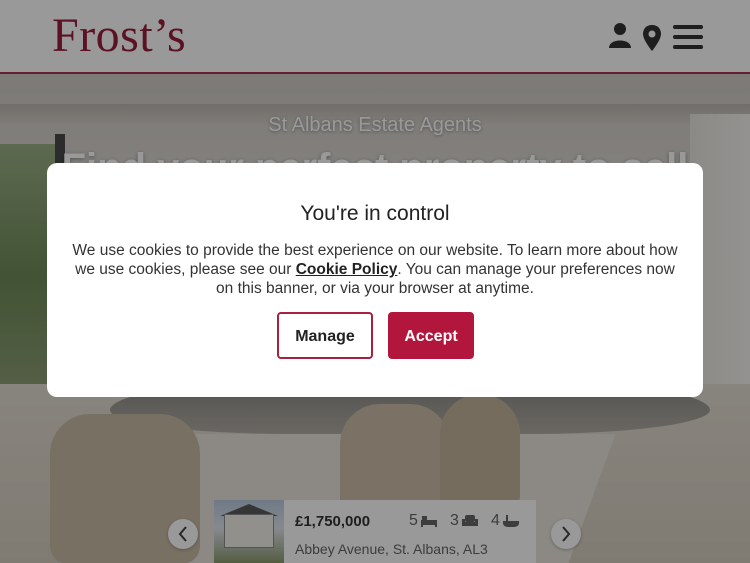 Image resolution: width=750 pixels, height=563 pixels. I want to click on cookie-dialog-title: You're in control, so click(375, 213).